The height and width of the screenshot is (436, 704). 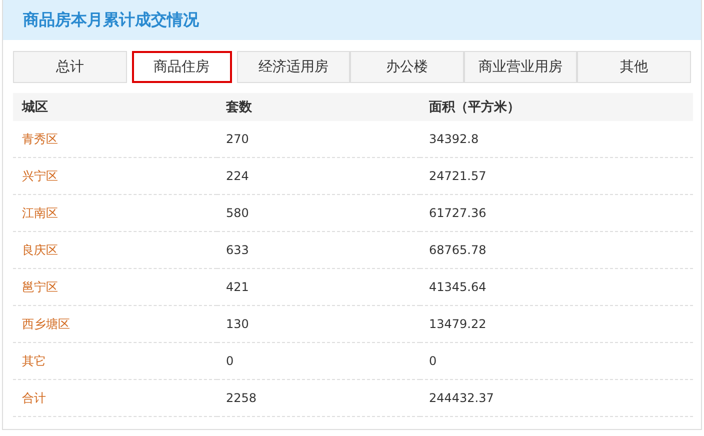 What do you see at coordinates (115, 213) in the screenshot?
I see `district-cell: 江南区` at bounding box center [115, 213].